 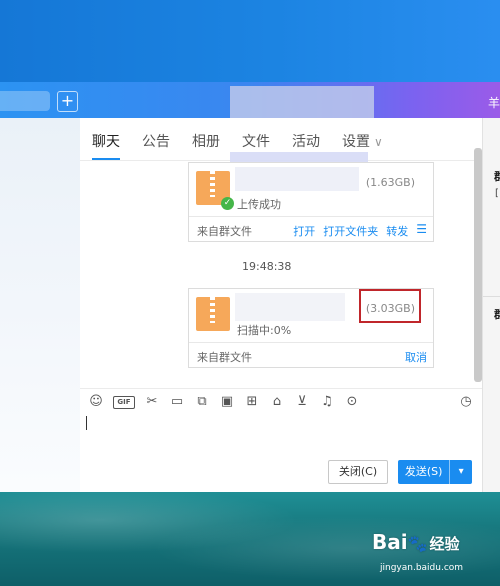 What do you see at coordinates (106, 143) in the screenshot?
I see `tab-chat: 聊天` at bounding box center [106, 143].